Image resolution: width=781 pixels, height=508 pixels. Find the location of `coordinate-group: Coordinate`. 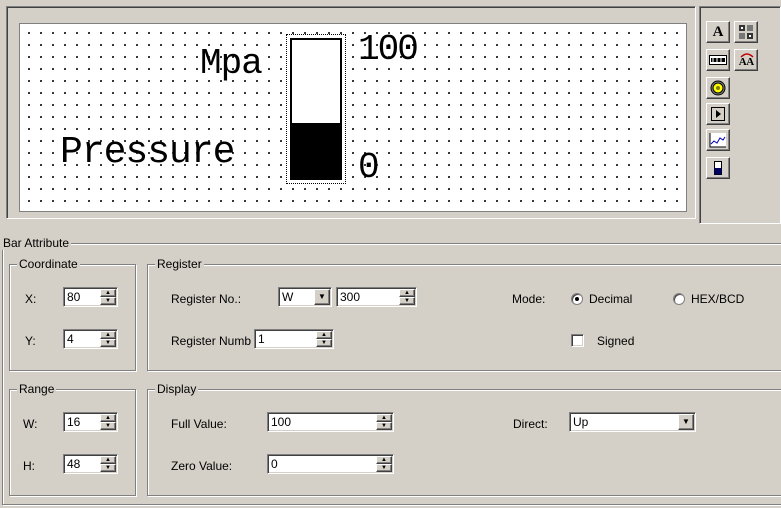

coordinate-group: Coordinate is located at coordinates (72, 314).